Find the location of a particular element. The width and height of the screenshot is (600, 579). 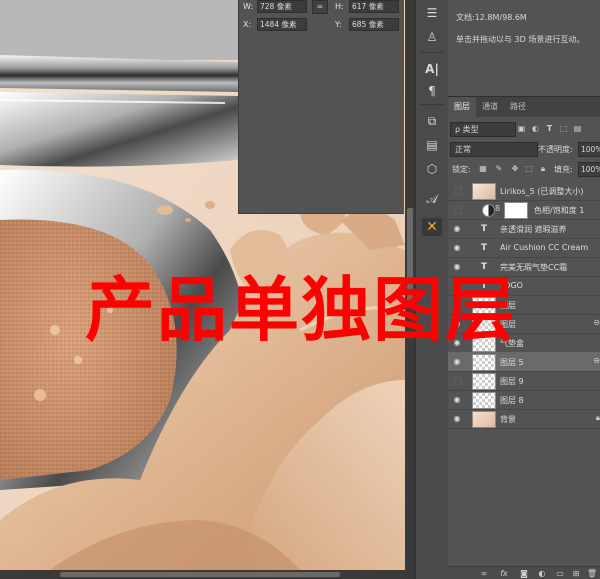

width-row: W: 728 像素 is located at coordinates (275, 6).